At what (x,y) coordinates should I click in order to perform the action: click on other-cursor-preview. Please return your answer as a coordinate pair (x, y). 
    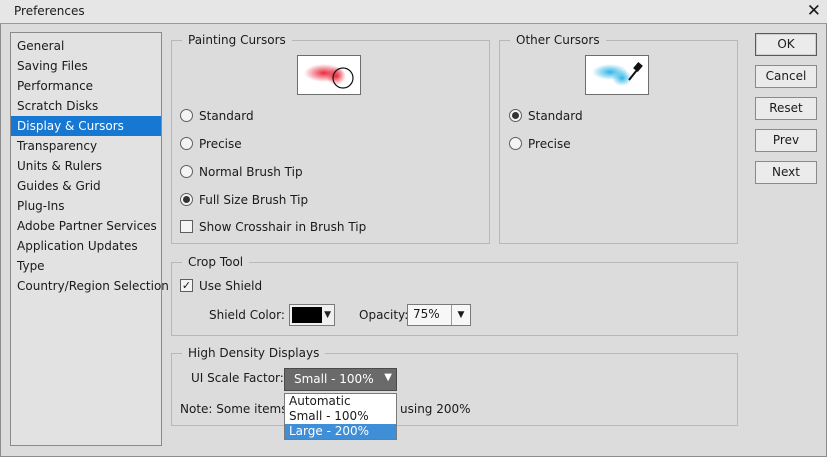
    Looking at the image, I should click on (617, 75).